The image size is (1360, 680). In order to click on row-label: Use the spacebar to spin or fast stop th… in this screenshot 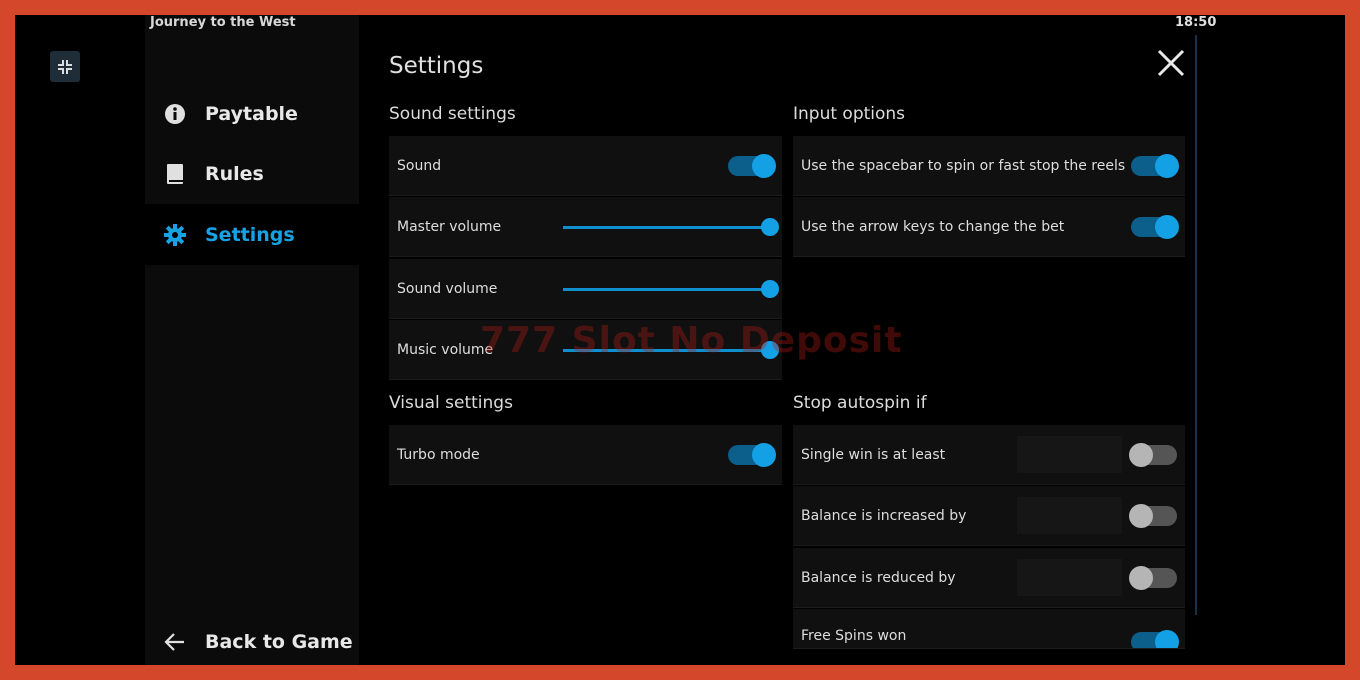, I will do `click(963, 165)`.